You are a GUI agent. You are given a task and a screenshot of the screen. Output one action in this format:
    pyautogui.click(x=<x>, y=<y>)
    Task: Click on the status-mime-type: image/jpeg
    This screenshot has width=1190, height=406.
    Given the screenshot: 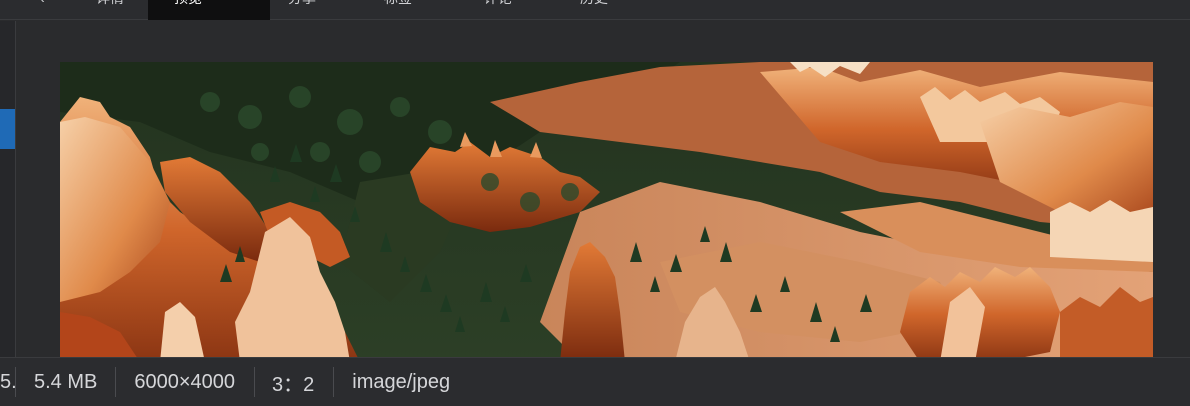 What is the action you would take?
    pyautogui.click(x=401, y=381)
    